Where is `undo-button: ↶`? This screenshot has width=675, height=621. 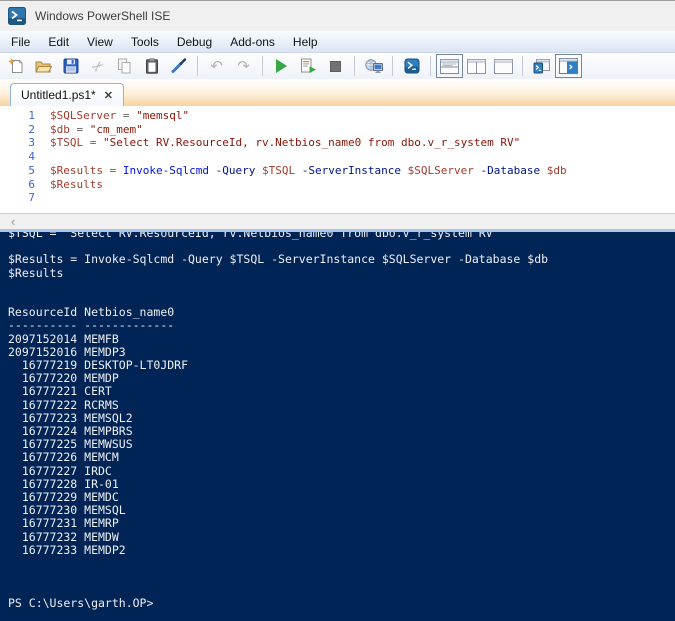 undo-button: ↶ is located at coordinates (216, 66).